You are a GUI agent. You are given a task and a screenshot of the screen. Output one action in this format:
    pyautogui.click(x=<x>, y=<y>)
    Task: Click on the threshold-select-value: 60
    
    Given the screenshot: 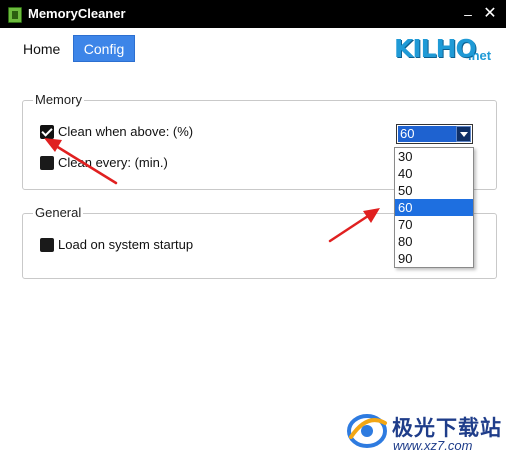 What is the action you would take?
    pyautogui.click(x=427, y=134)
    